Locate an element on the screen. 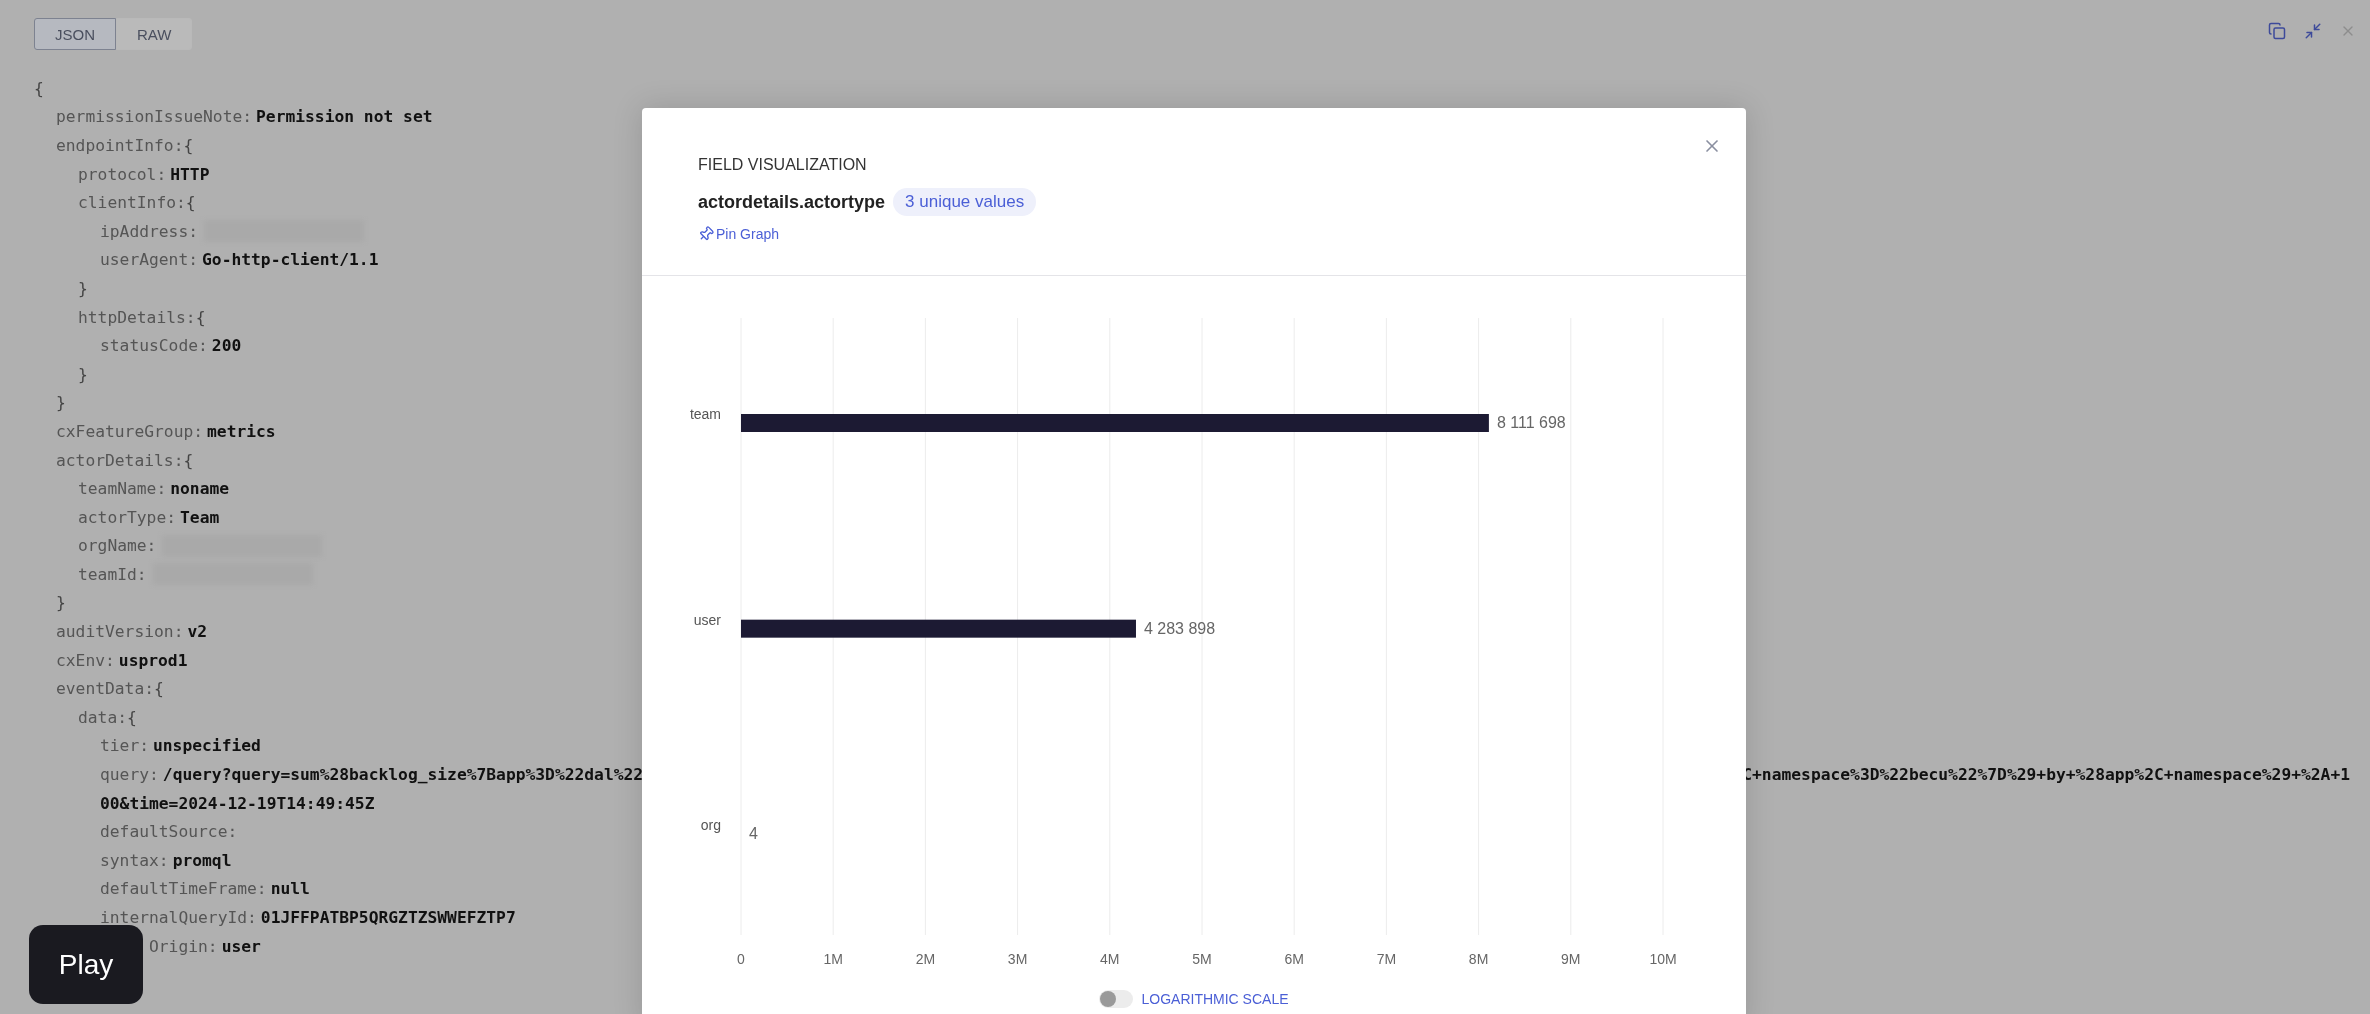 Image resolution: width=2370 pixels, height=1014 pixels. category-label: user is located at coordinates (707, 619).